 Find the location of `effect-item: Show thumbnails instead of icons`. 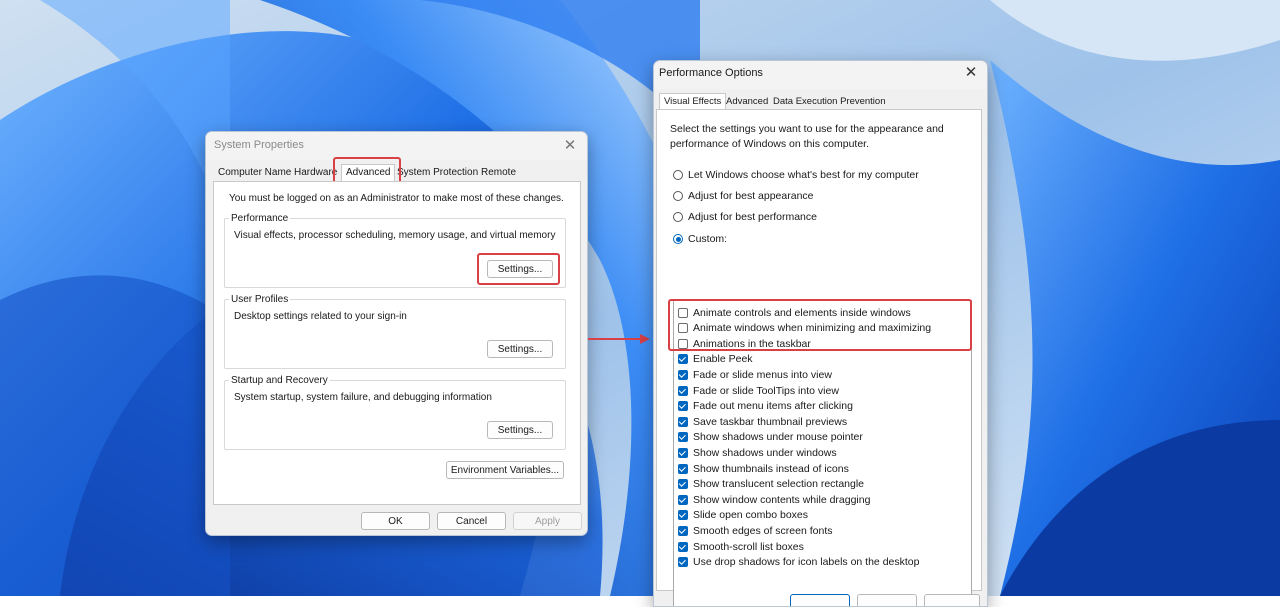

effect-item: Show thumbnails instead of icons is located at coordinates (763, 468).